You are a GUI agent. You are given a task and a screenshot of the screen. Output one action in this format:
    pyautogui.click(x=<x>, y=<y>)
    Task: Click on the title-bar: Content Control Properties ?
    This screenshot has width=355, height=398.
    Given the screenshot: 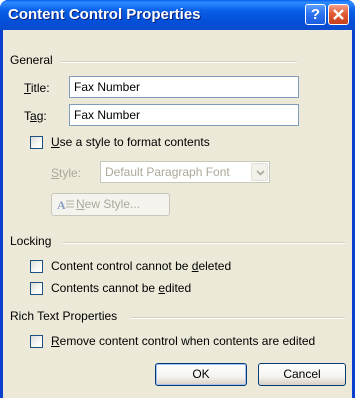 What is the action you would take?
    pyautogui.click(x=177, y=15)
    